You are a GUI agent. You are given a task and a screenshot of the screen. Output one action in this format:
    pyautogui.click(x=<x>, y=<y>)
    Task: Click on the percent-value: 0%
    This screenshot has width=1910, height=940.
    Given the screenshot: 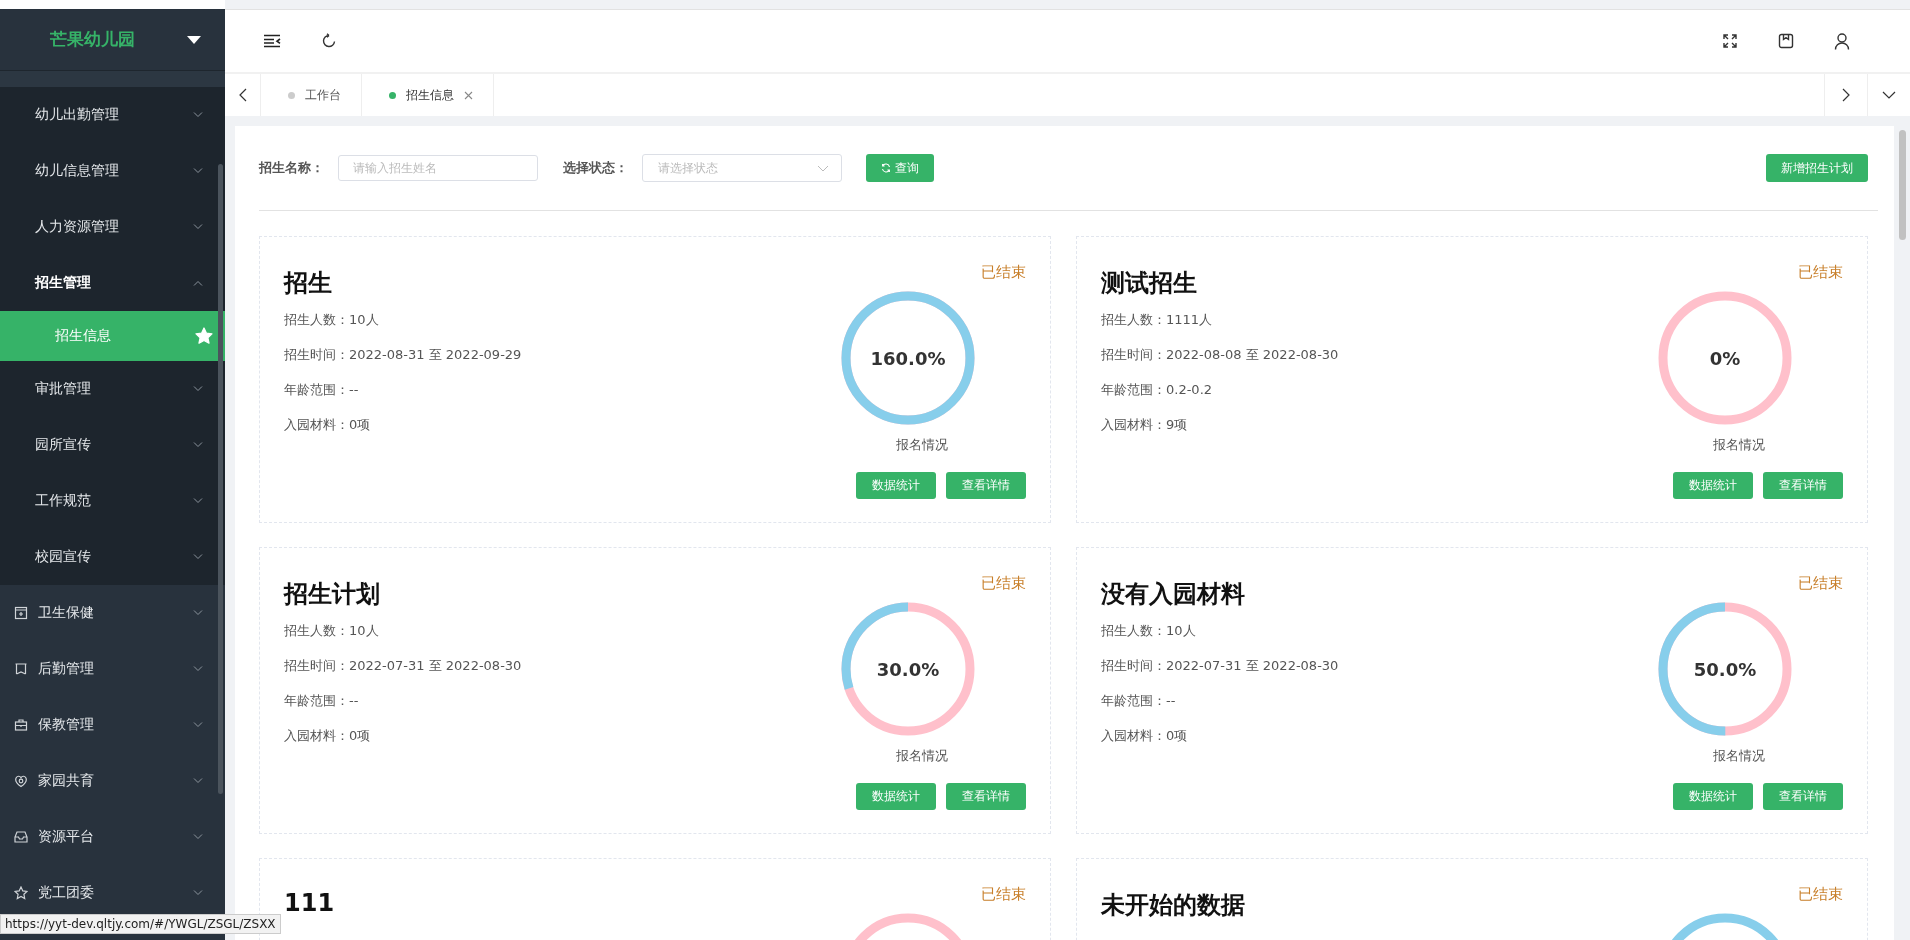 What is the action you would take?
    pyautogui.click(x=1725, y=358)
    